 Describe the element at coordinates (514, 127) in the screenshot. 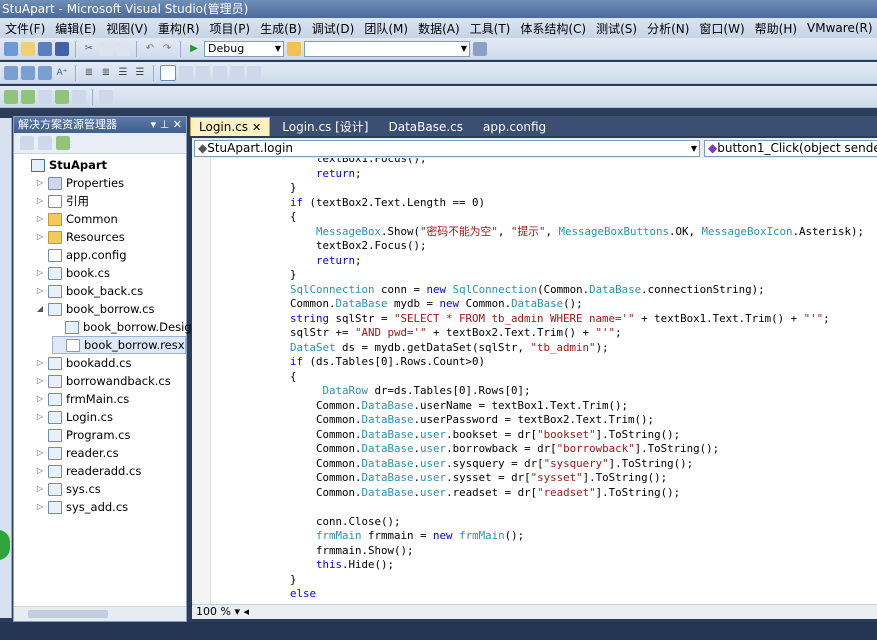

I see `document-tab: app.config` at that location.